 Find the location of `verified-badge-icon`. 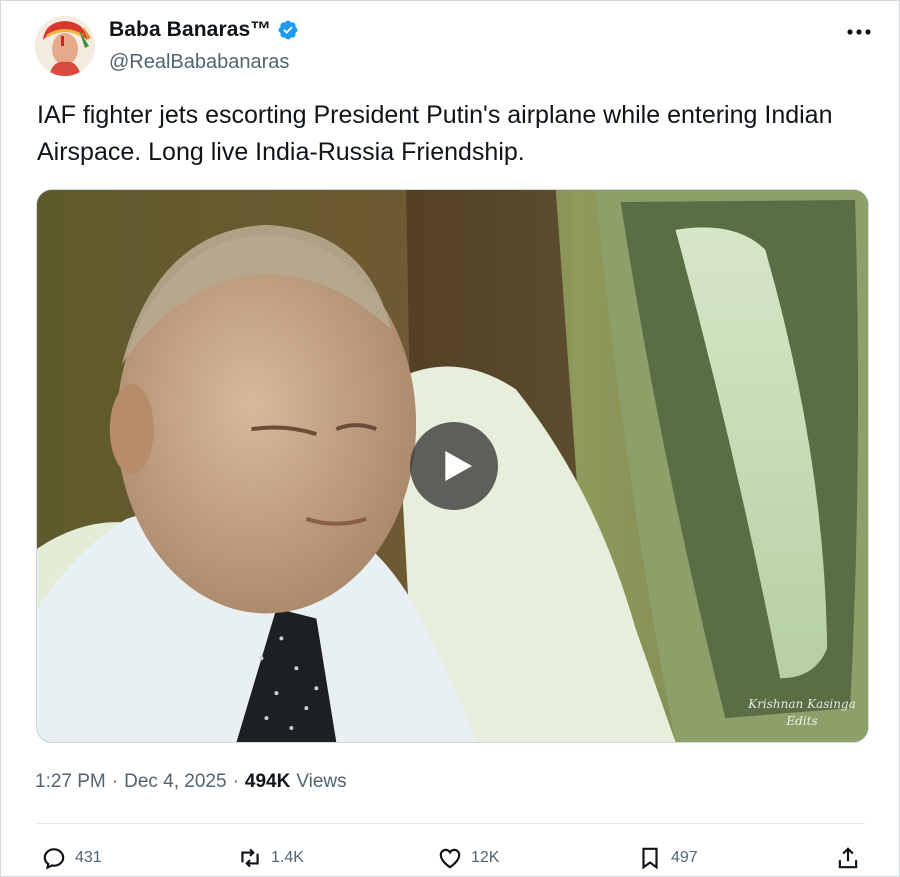

verified-badge-icon is located at coordinates (288, 30).